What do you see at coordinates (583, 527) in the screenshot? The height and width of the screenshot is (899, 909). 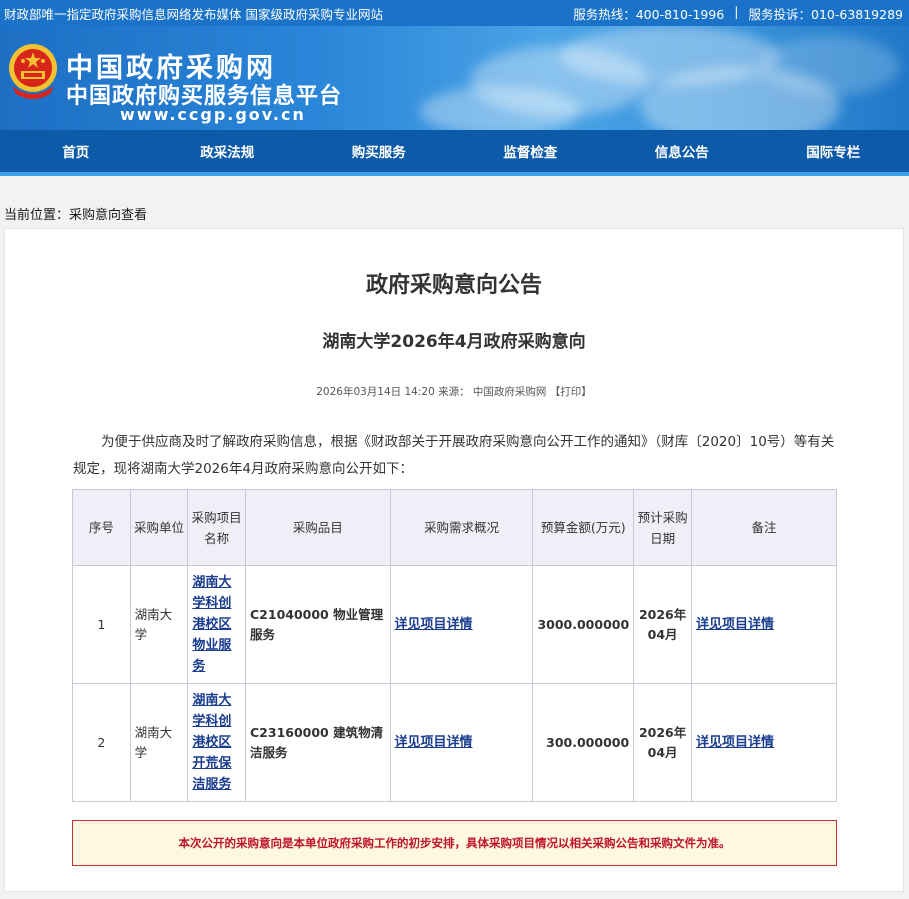 I see `header-budget: 预算金额(万元)` at bounding box center [583, 527].